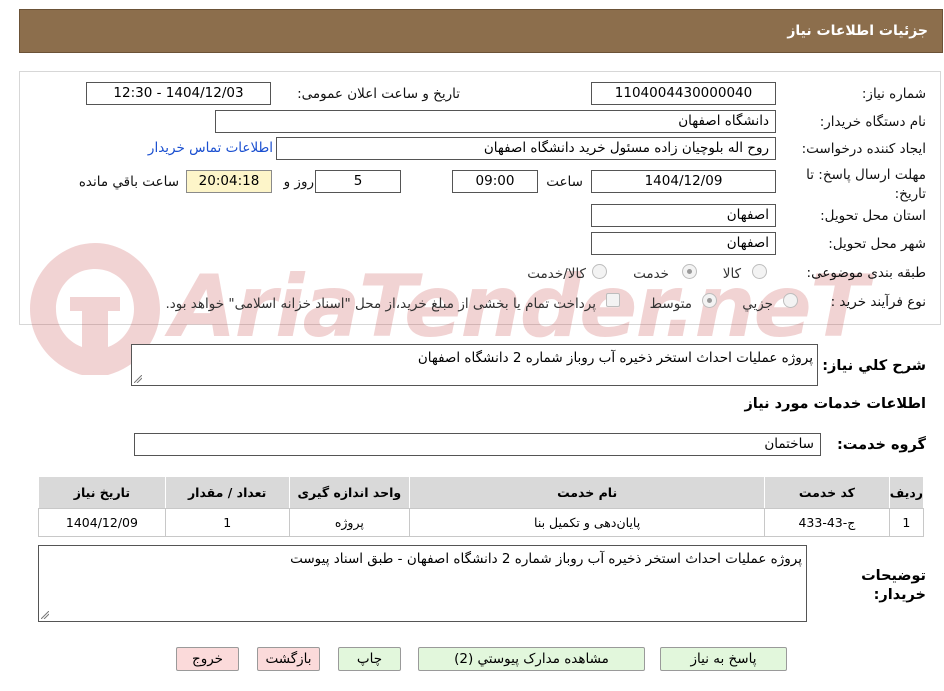  I want to click on summary-label: شرح کلي نیاز:, so click(874, 366).